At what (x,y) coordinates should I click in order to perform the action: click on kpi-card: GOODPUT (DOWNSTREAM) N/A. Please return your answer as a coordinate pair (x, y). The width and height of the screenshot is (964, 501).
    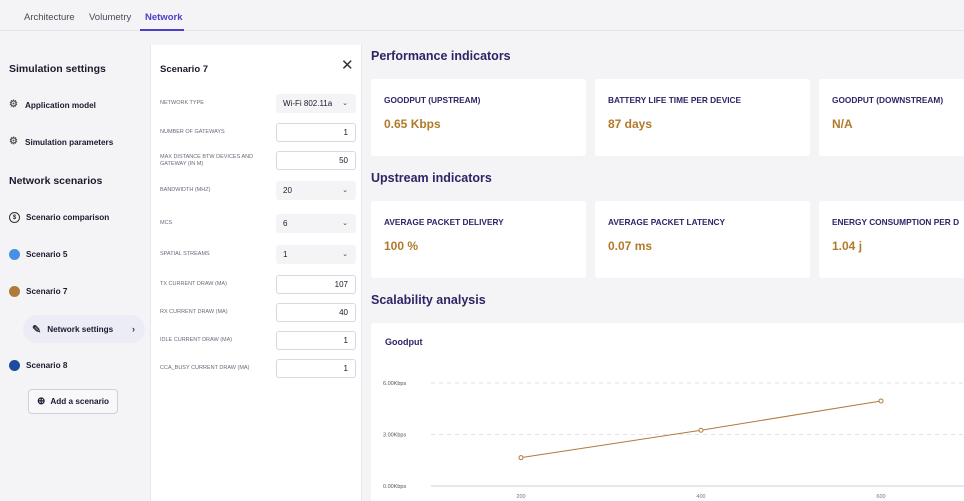
    Looking at the image, I should click on (891, 117).